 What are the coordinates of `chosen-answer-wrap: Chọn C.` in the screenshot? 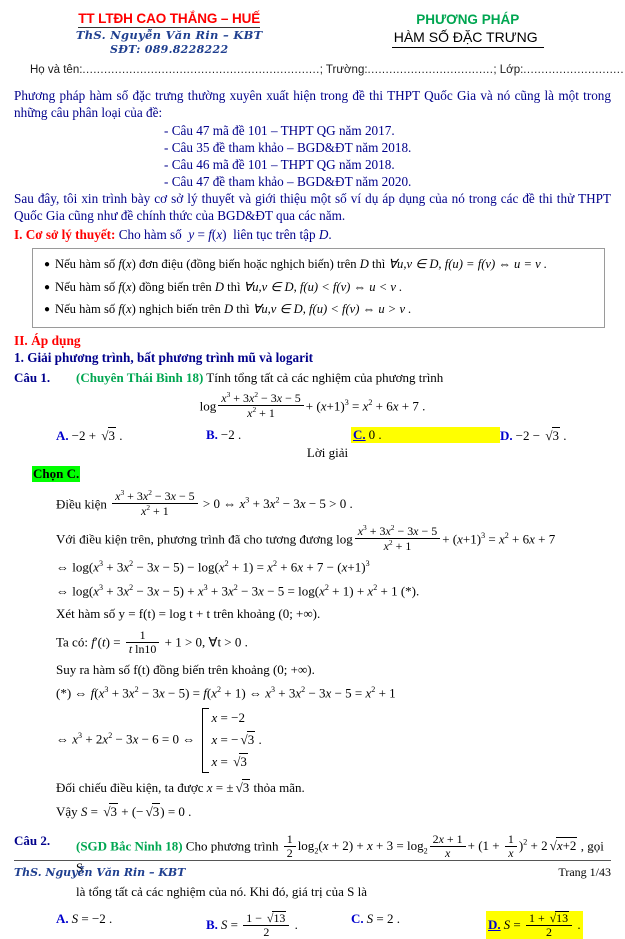 It's located at (312, 472).